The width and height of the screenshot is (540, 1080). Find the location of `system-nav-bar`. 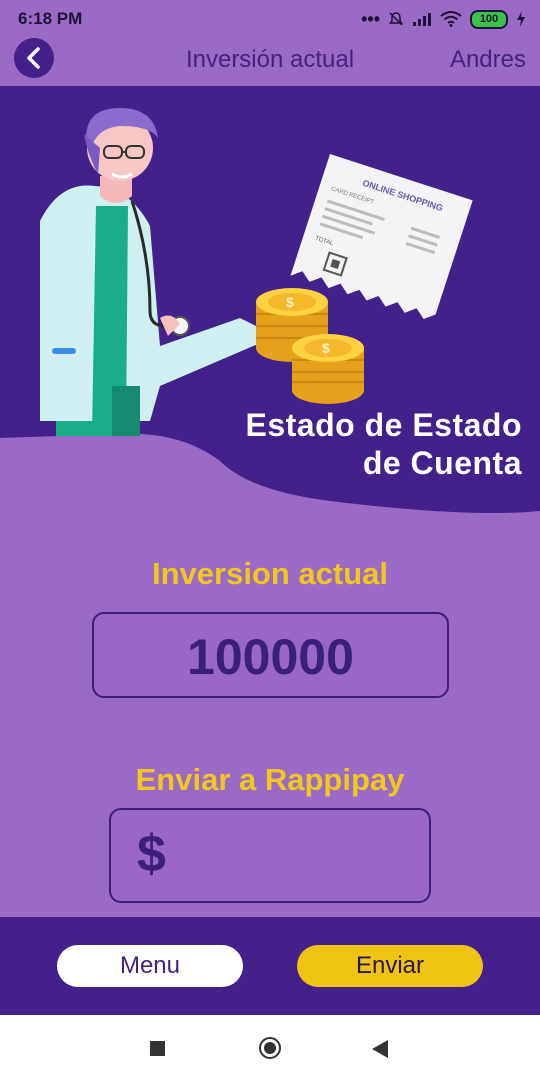

system-nav-bar is located at coordinates (270, 1047).